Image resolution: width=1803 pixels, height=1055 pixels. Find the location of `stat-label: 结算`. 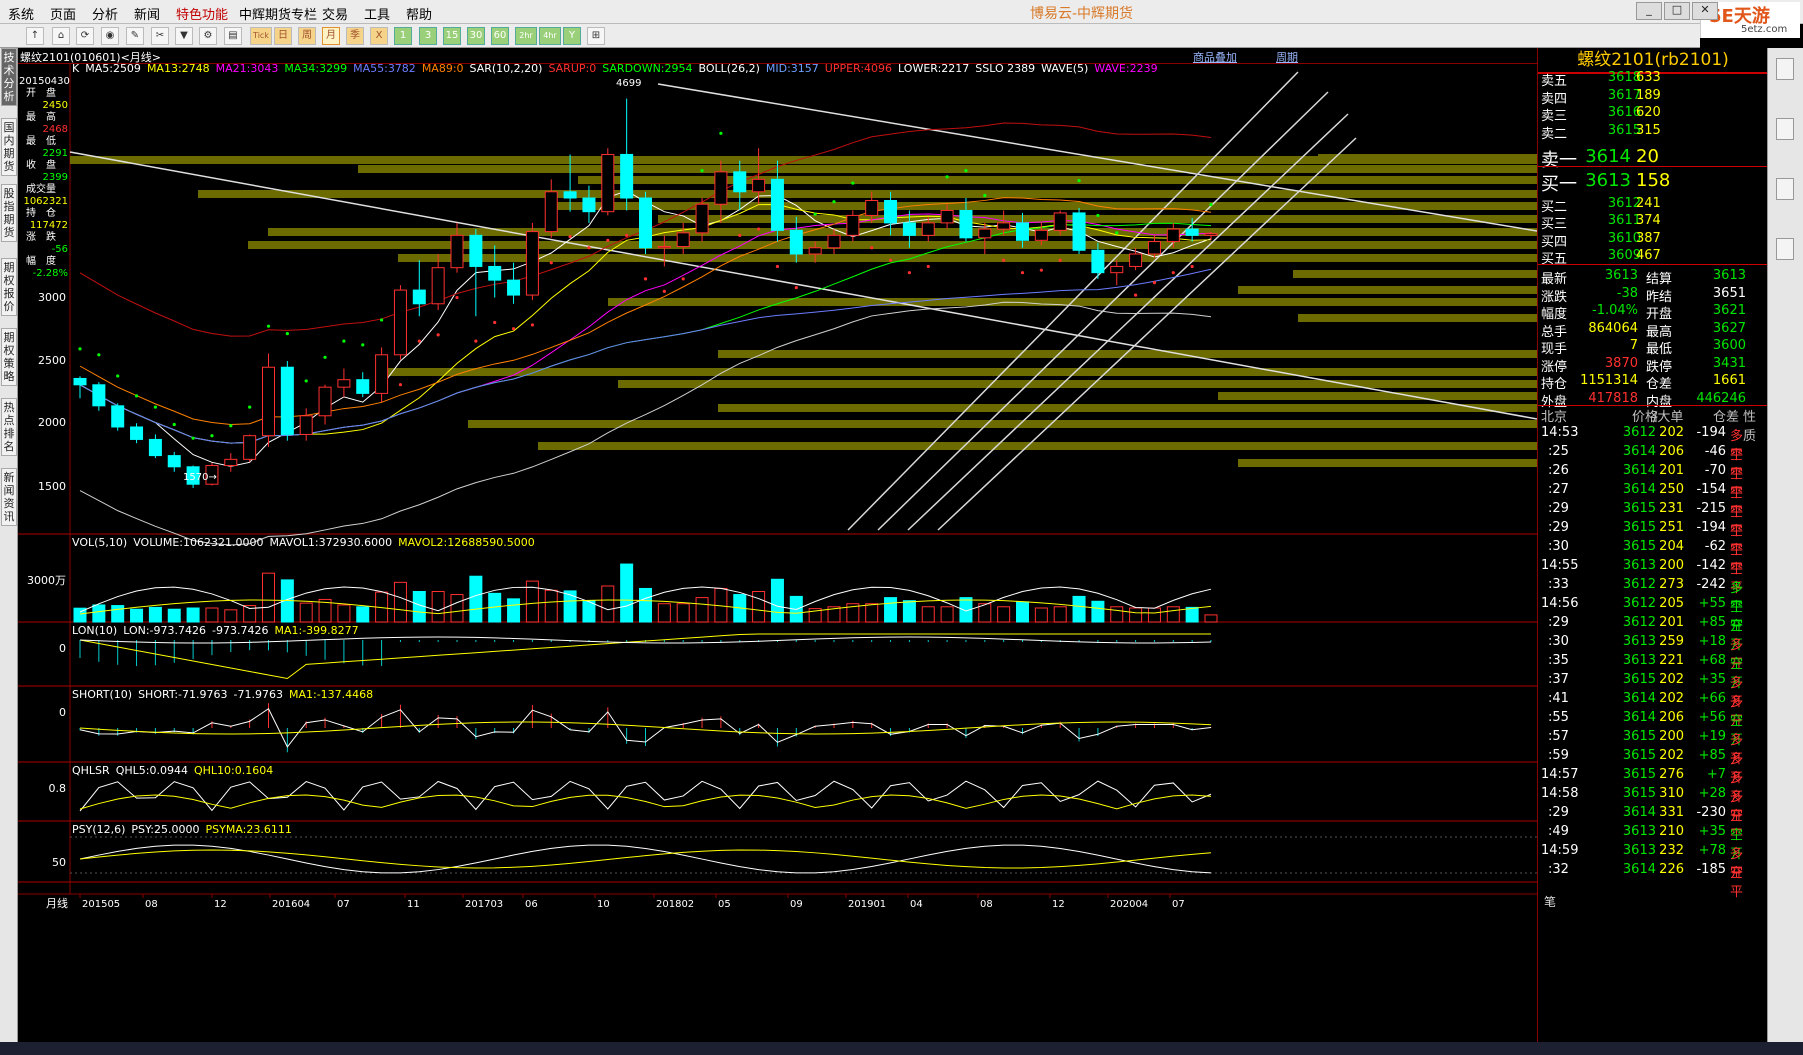

stat-label: 结算 is located at coordinates (1659, 279).